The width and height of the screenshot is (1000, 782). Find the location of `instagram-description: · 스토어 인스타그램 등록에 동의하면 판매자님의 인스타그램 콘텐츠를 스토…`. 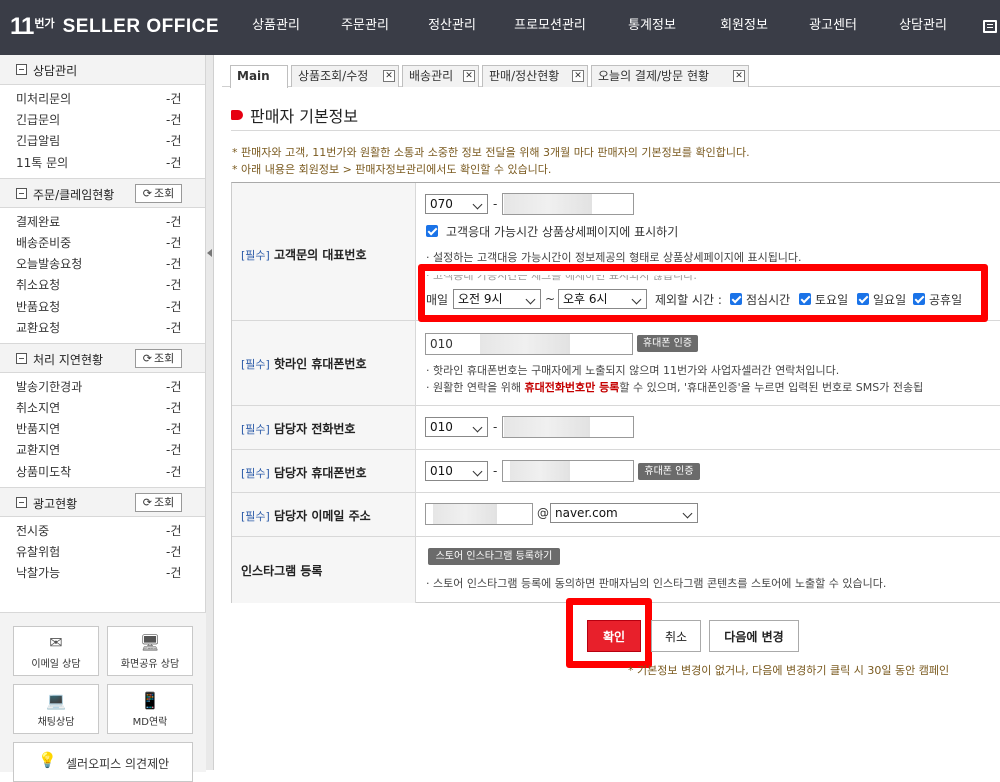

instagram-description: · 스토어 인스타그램 등록에 동의하면 판매자님의 인스타그램 콘텐츠를 스토… is located at coordinates (656, 583).